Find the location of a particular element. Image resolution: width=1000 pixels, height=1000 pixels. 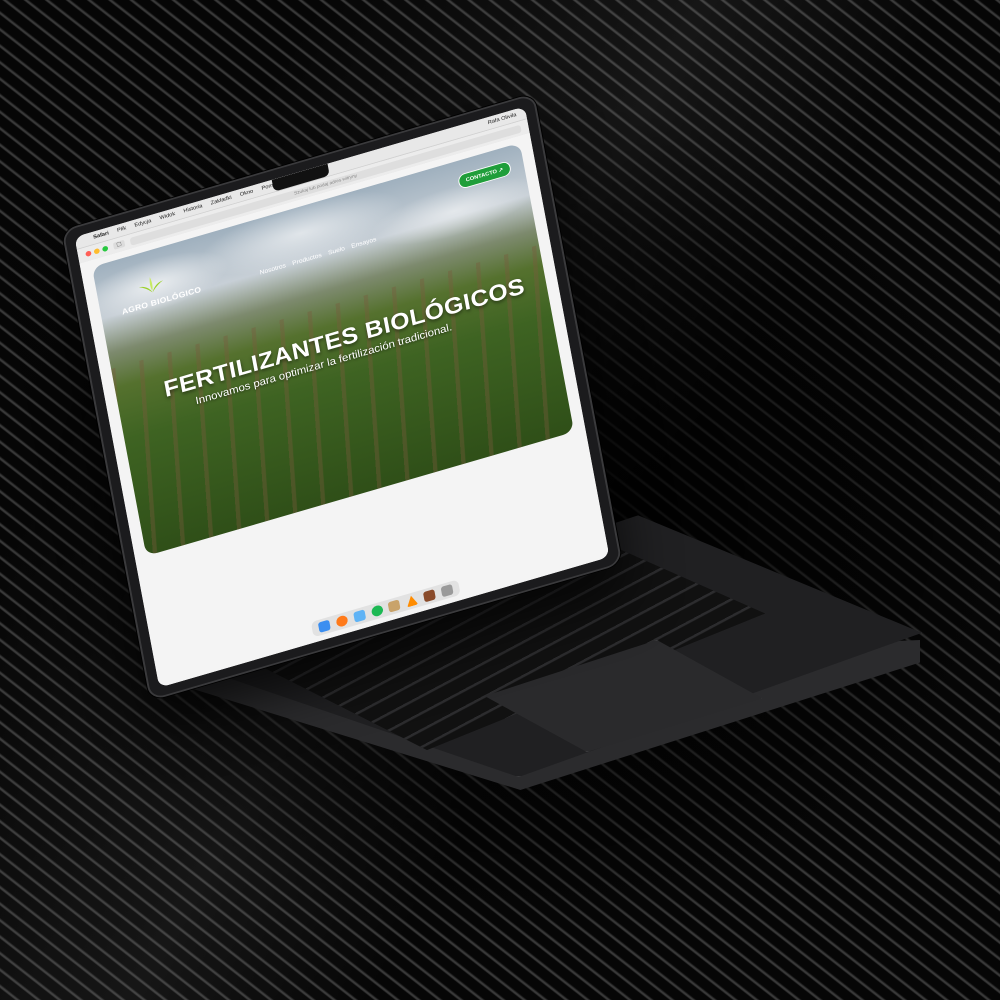

vlc-icon is located at coordinates (411, 600).